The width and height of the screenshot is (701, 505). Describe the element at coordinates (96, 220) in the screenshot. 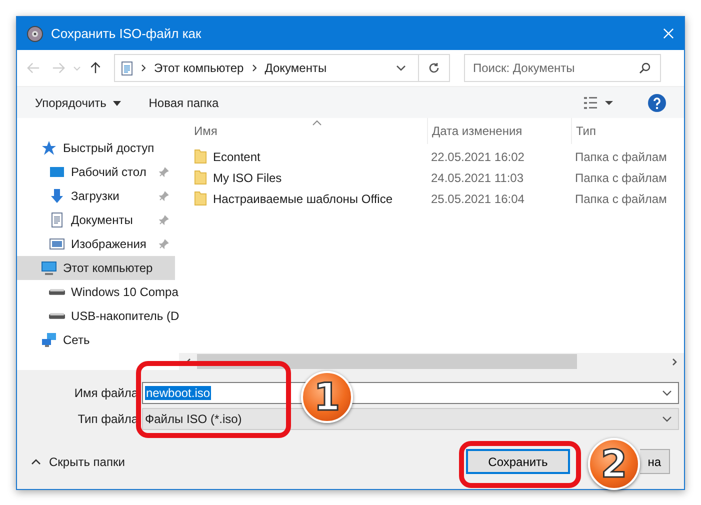

I see `sidebar-item: Документы` at that location.